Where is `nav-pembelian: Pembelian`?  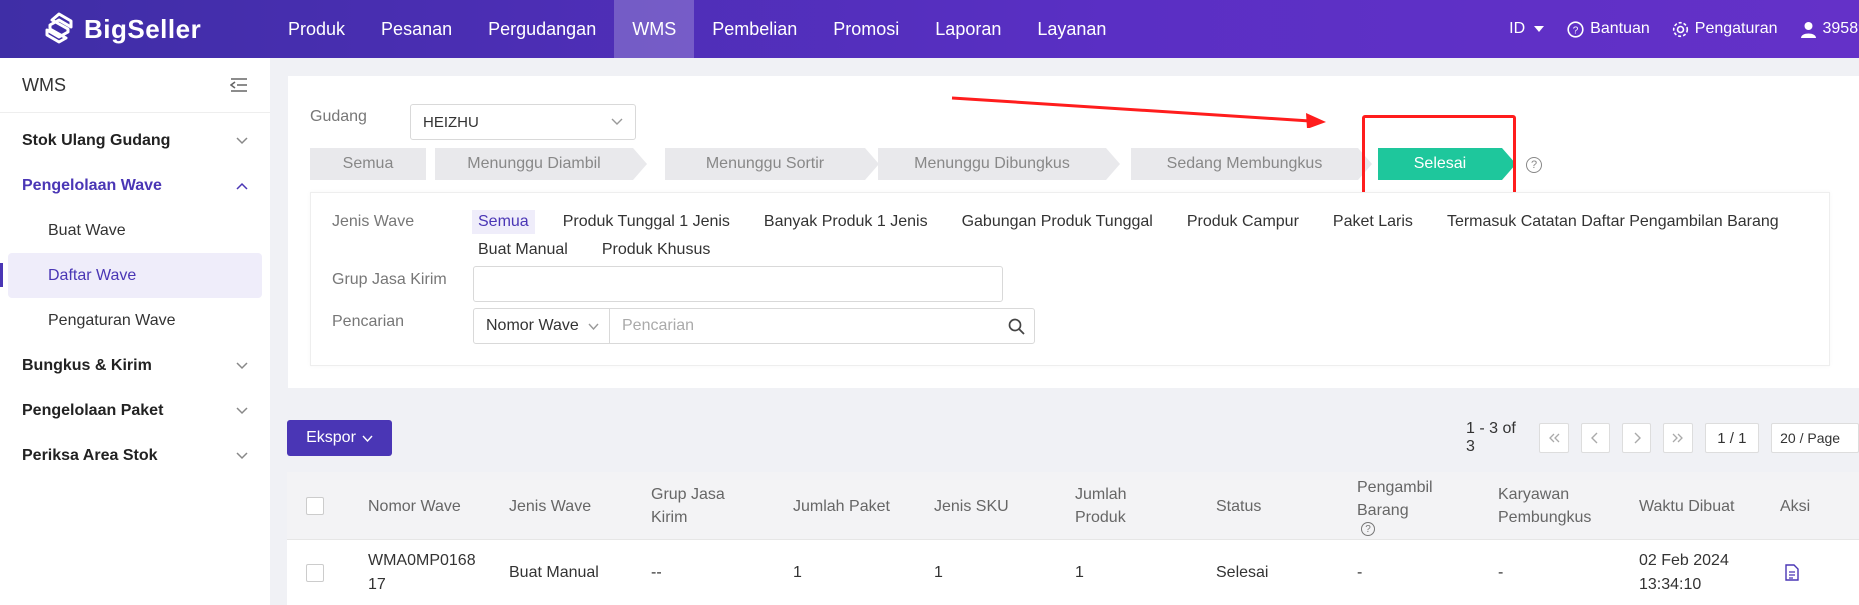
nav-pembelian: Pembelian is located at coordinates (754, 29).